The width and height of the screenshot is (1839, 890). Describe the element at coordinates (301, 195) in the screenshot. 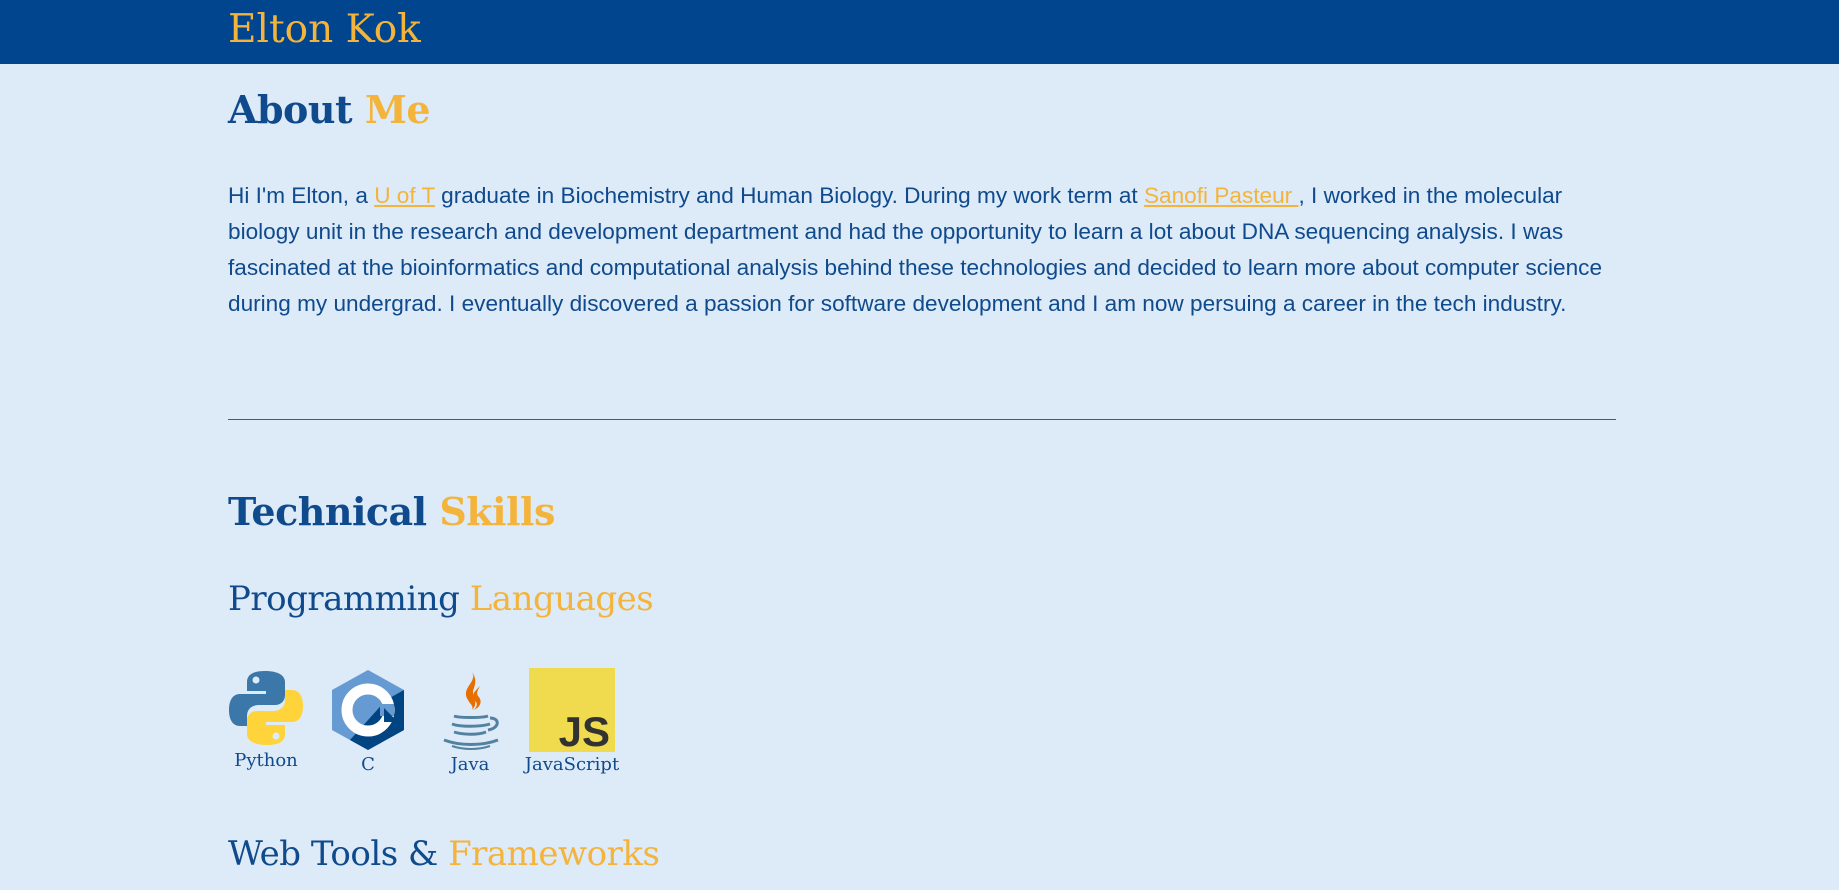

I see `about-text-part1: Hi I'm Elton, a` at that location.